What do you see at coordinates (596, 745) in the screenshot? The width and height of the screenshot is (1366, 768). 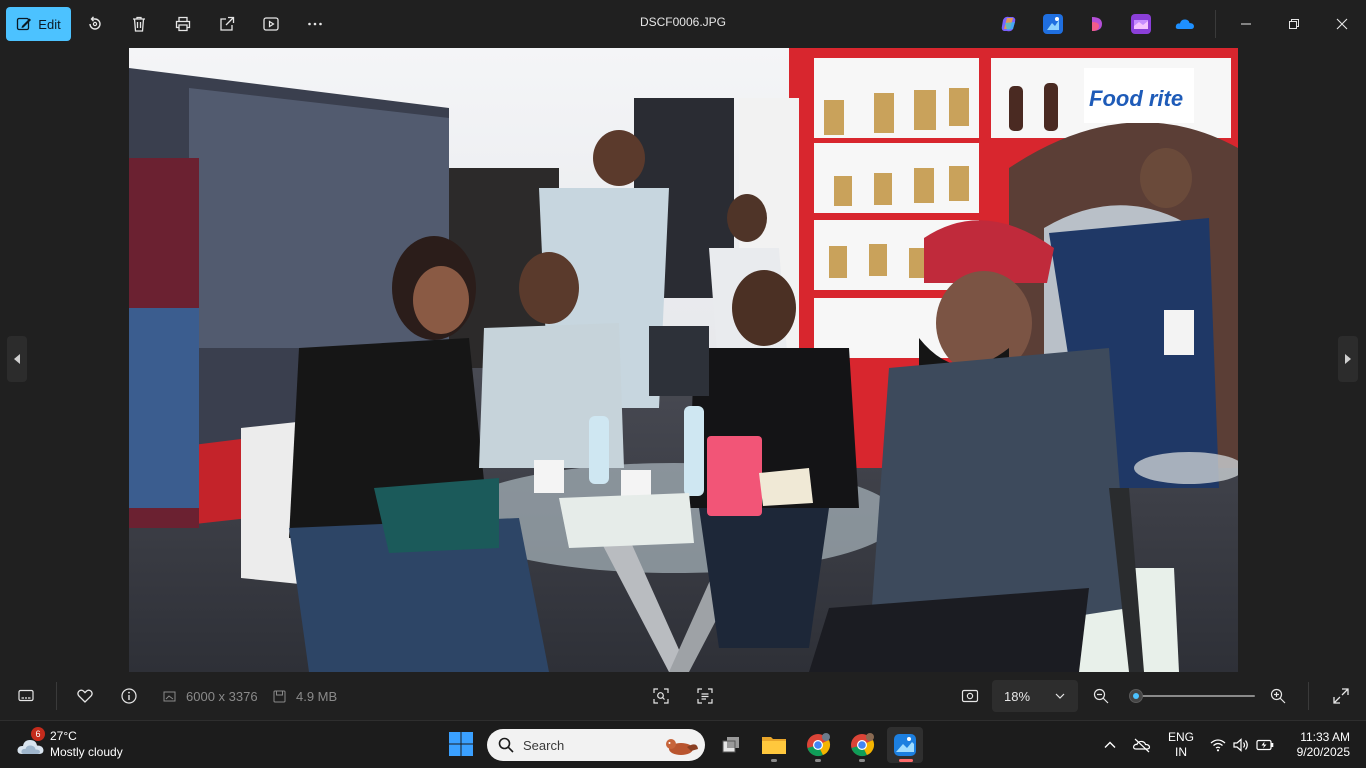 I see `taskbar-search: Search` at bounding box center [596, 745].